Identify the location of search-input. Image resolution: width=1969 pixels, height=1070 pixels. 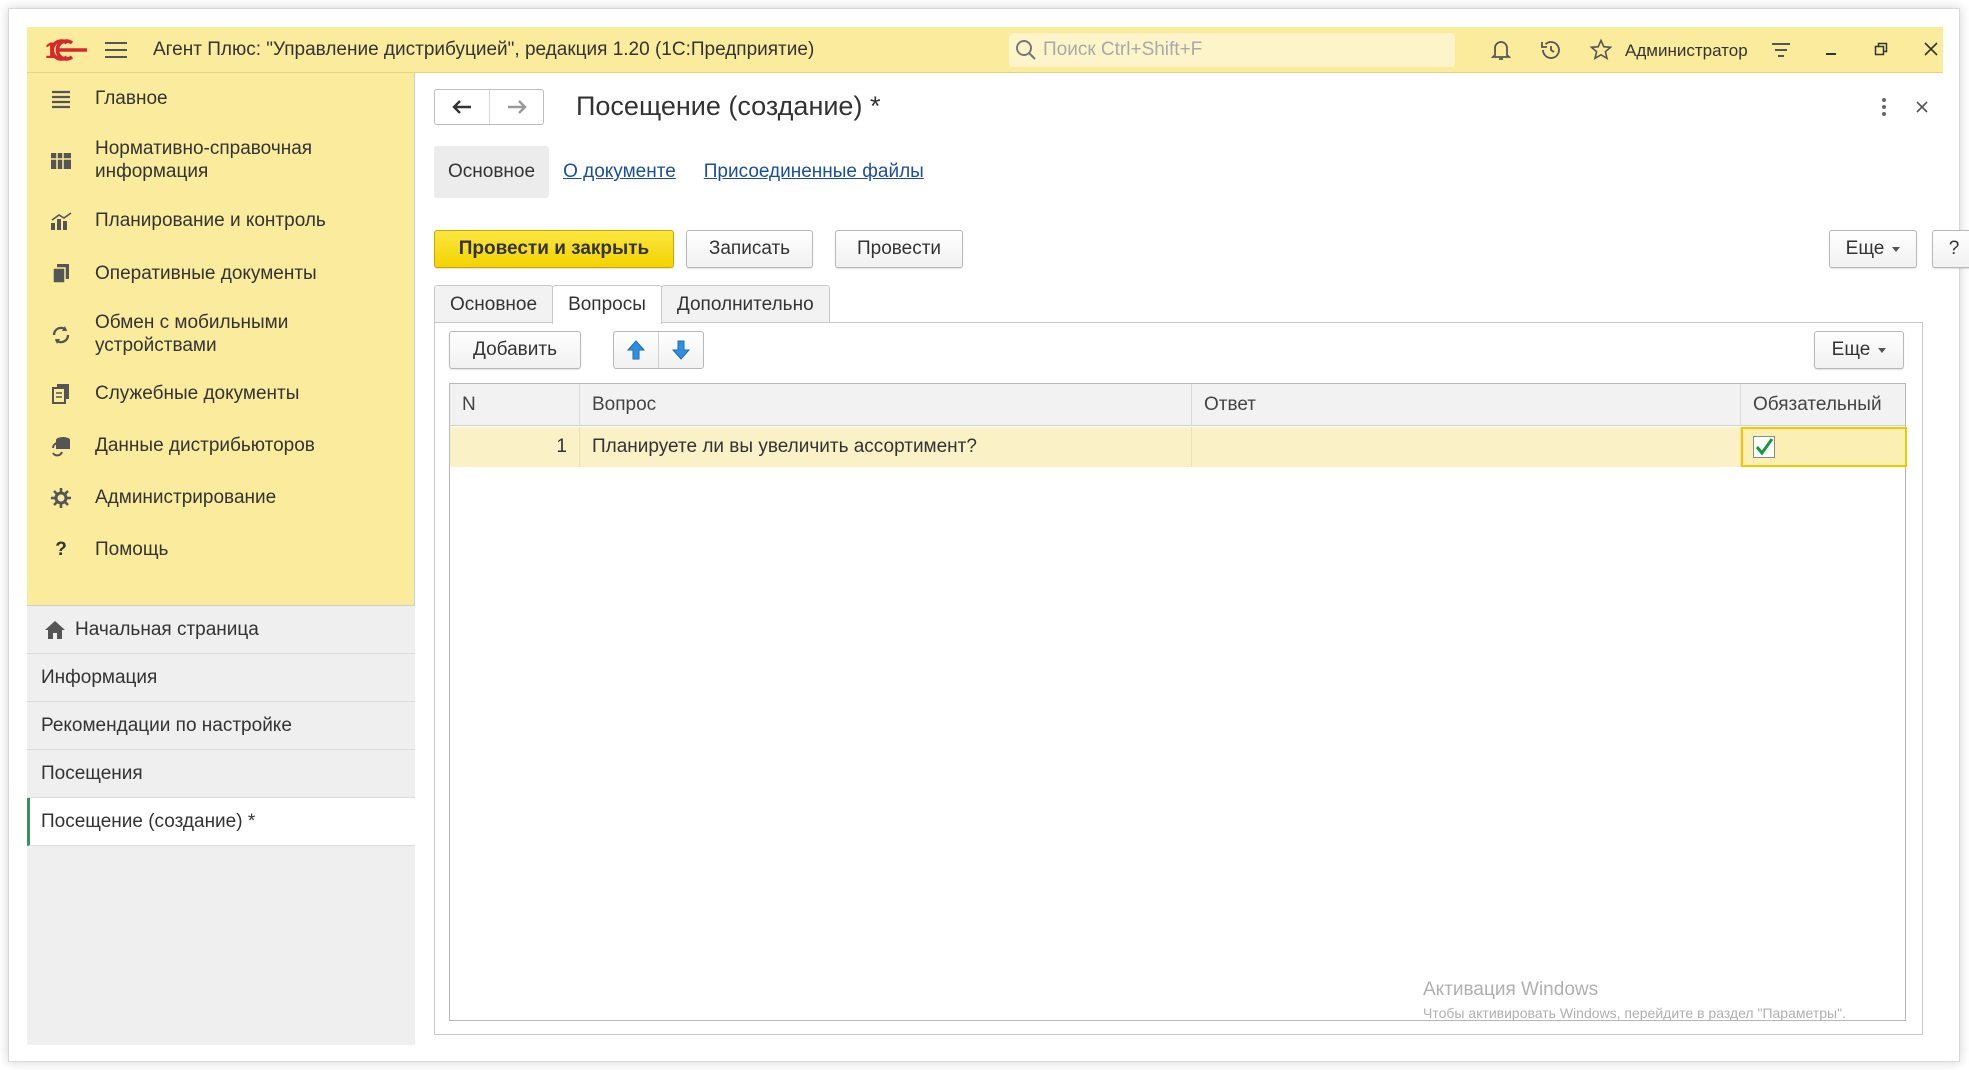
(1233, 50).